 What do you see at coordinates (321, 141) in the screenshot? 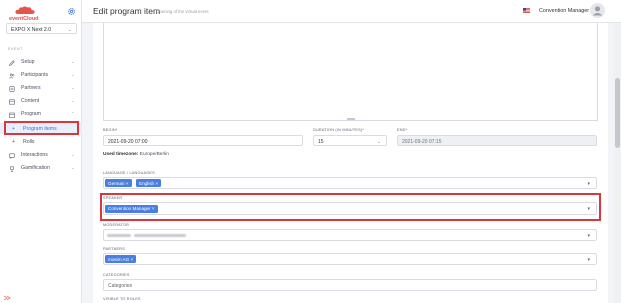
I see `duration-value: 15` at bounding box center [321, 141].